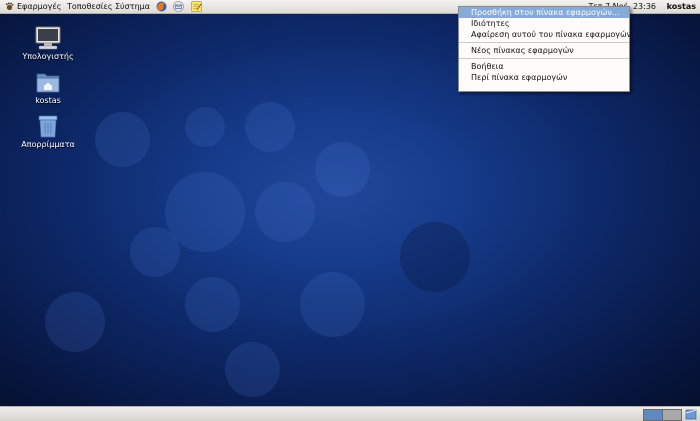 The image size is (700, 421). What do you see at coordinates (48, 82) in the screenshot?
I see `home-folder-icon` at bounding box center [48, 82].